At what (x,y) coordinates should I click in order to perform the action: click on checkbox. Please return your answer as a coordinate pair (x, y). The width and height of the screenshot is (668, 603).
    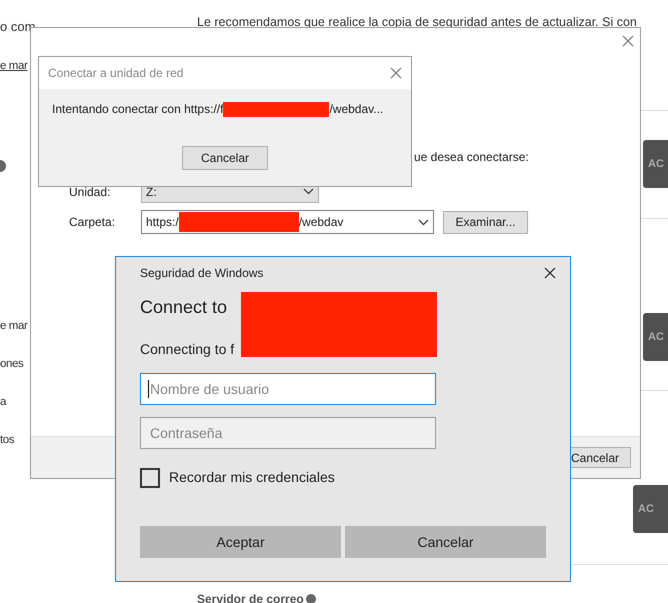
    Looking at the image, I should click on (150, 478).